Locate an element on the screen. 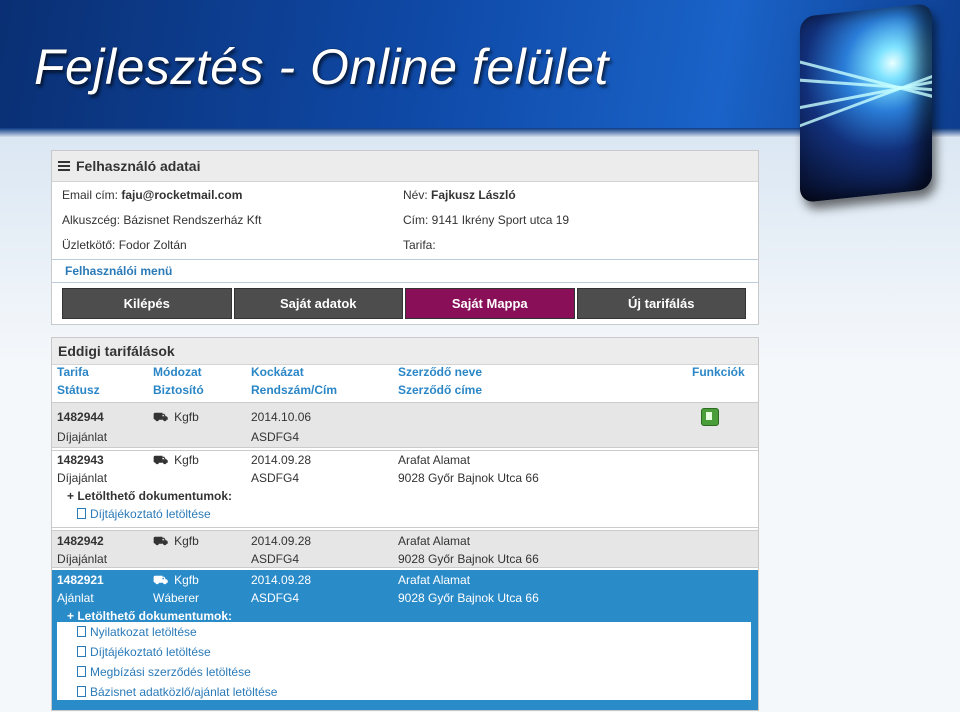  col-szerzodo-cime: Szerződő címe is located at coordinates (440, 390).